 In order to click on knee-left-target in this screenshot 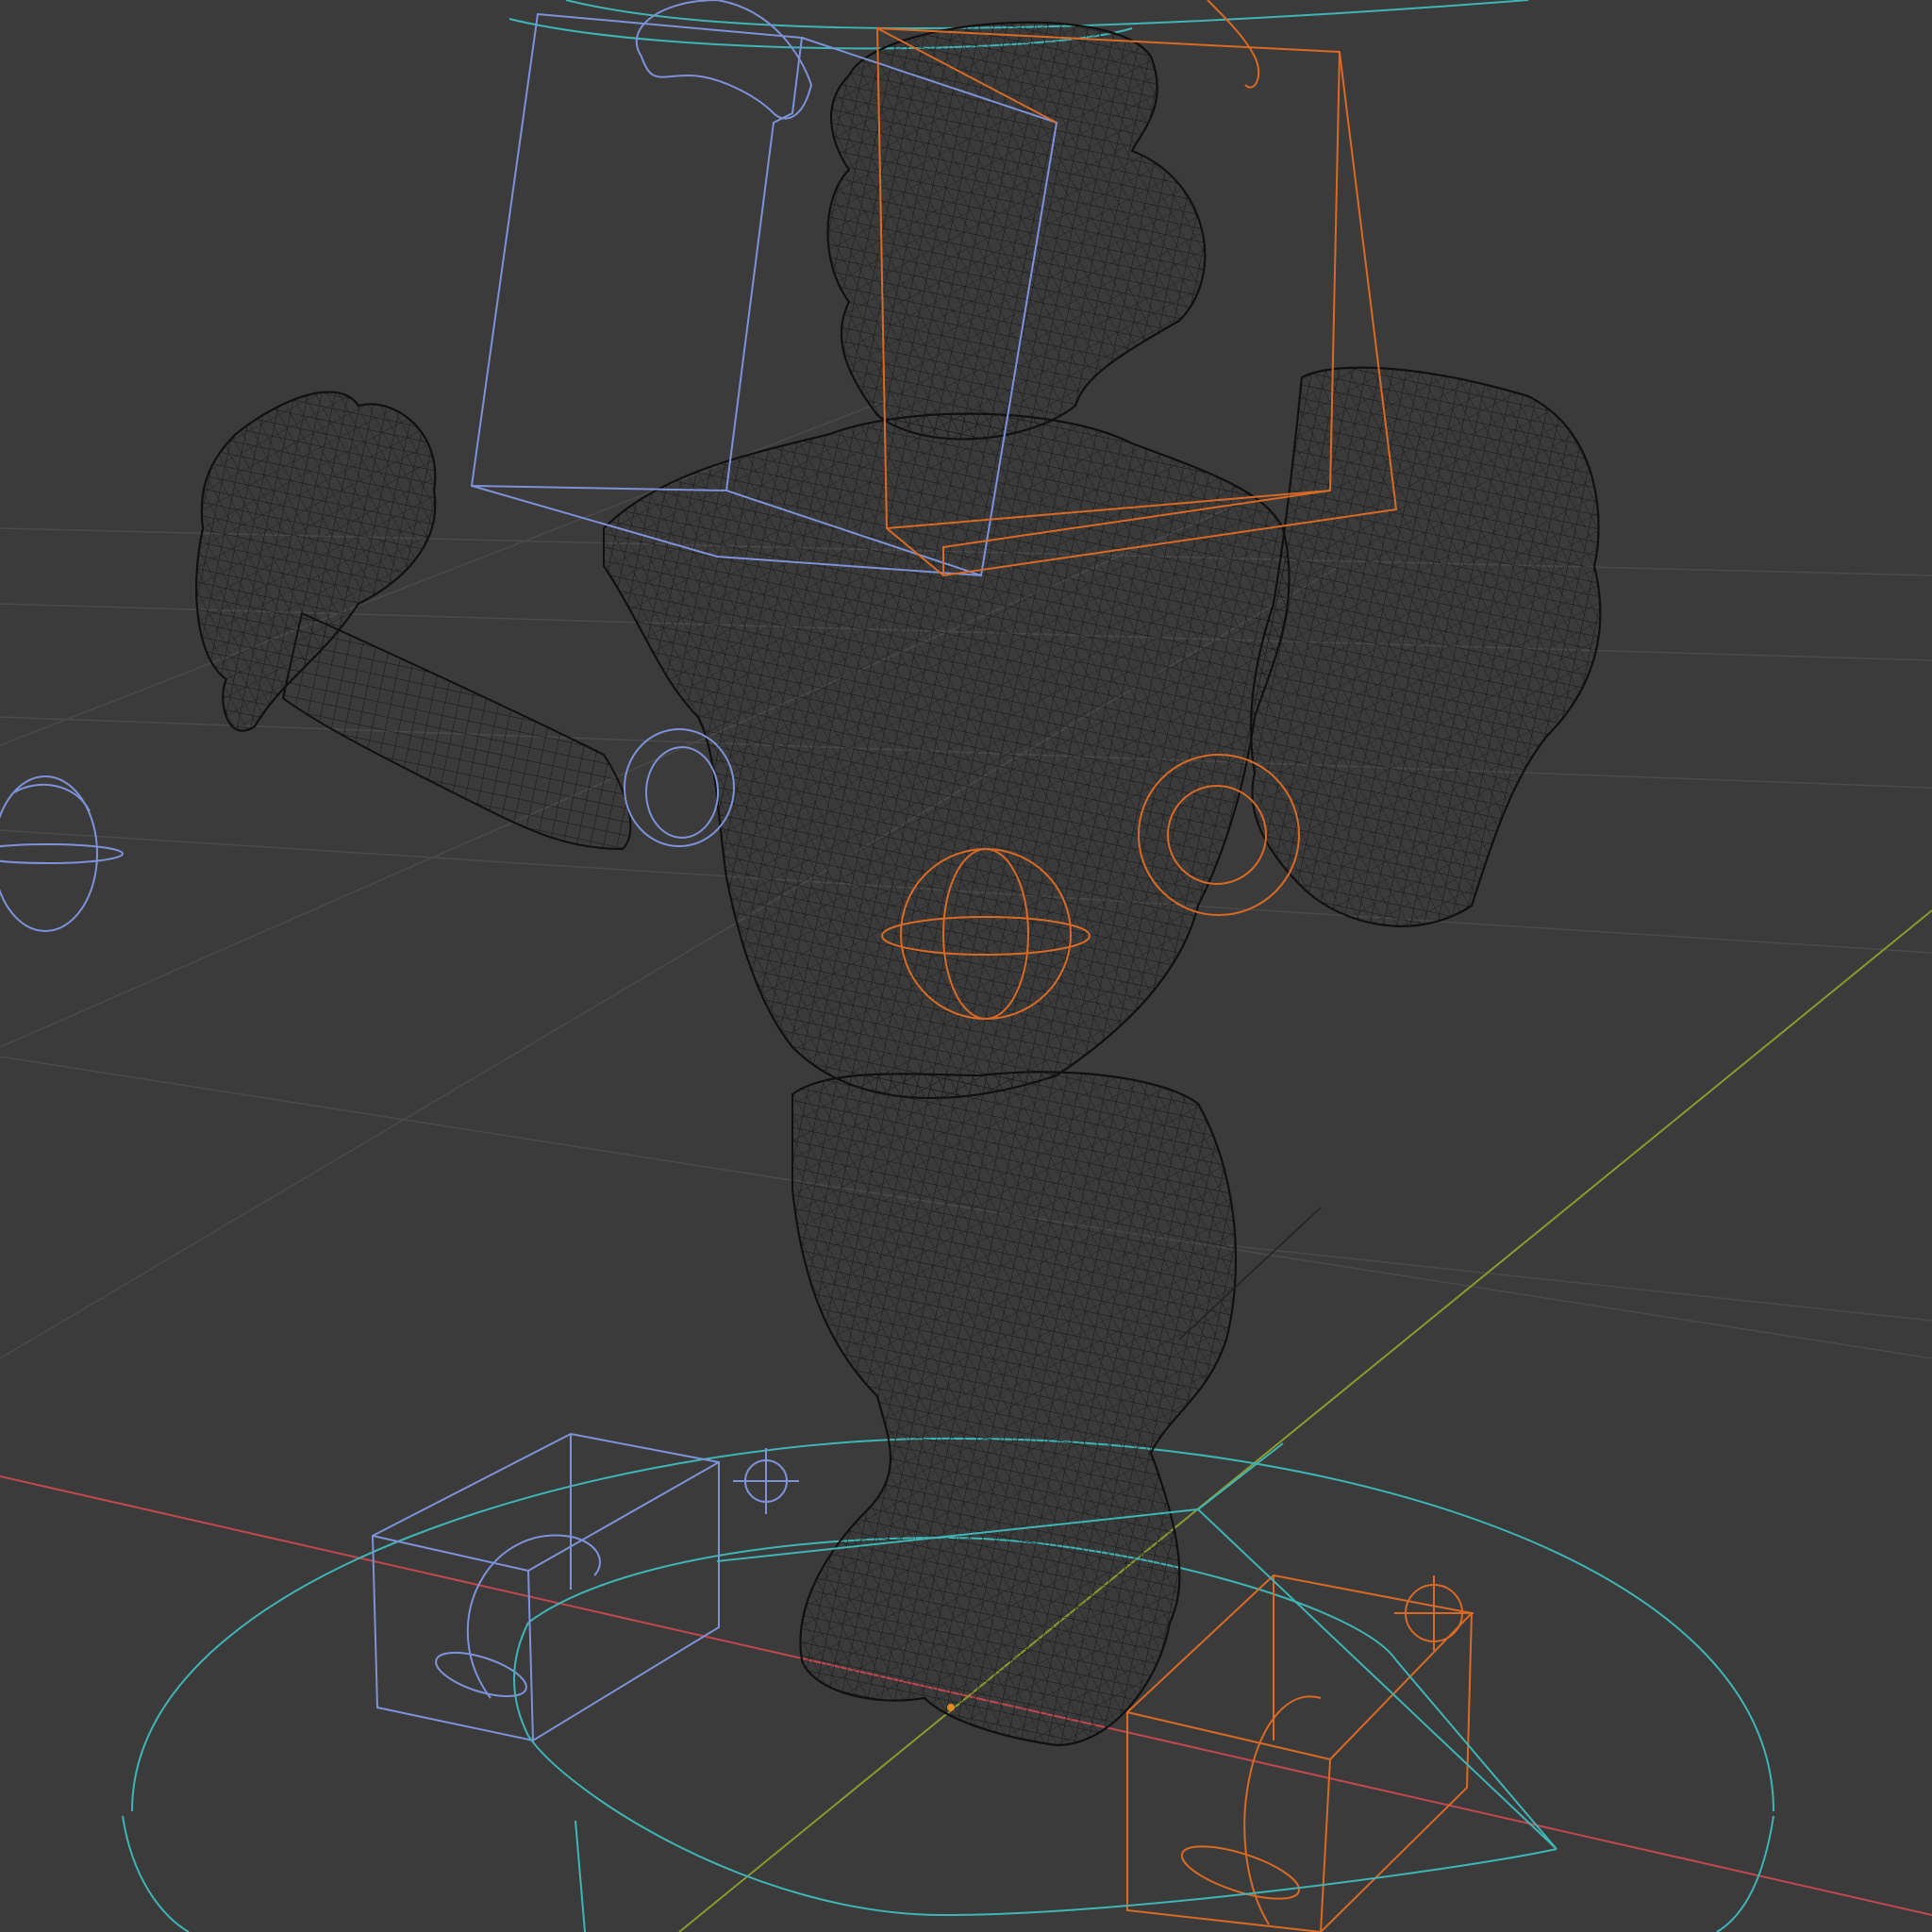, I will do `click(766, 1481)`.